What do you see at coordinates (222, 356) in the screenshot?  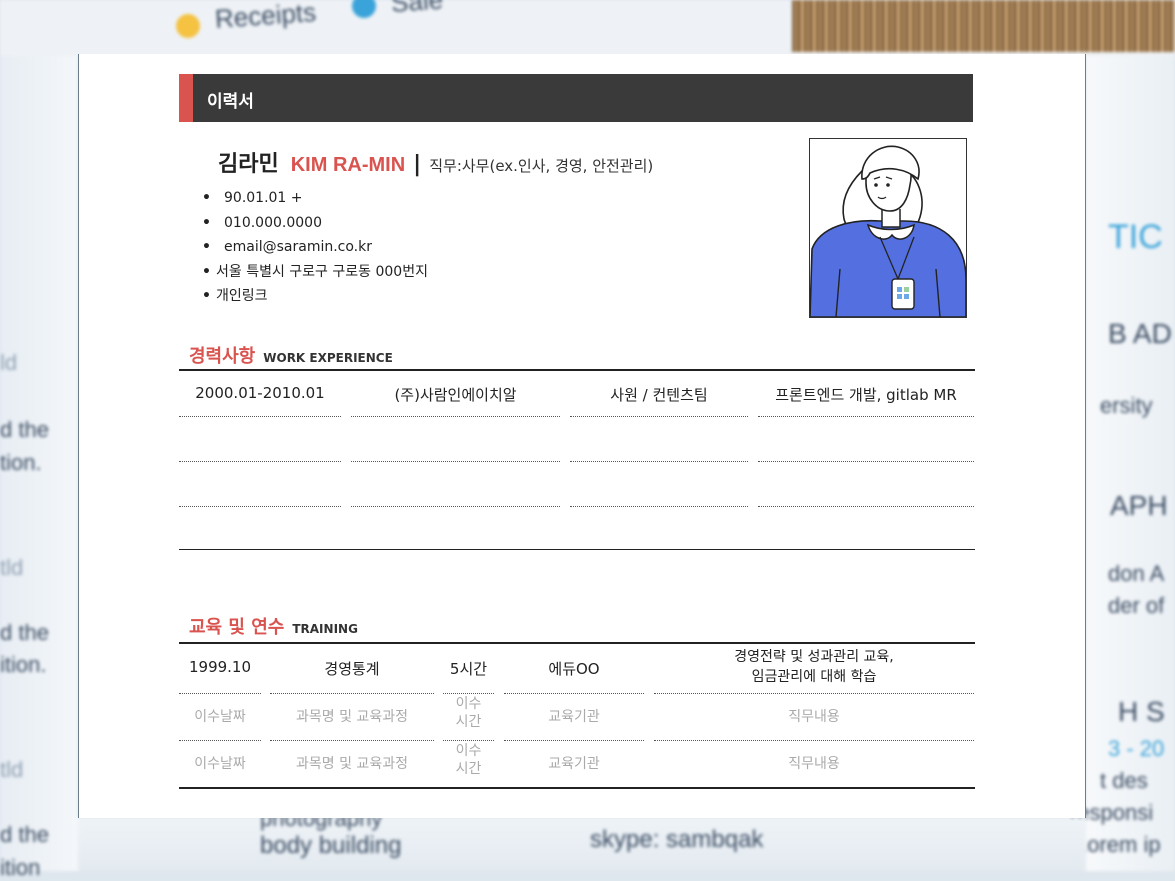 I see `work-title-ko: 경력사항` at bounding box center [222, 356].